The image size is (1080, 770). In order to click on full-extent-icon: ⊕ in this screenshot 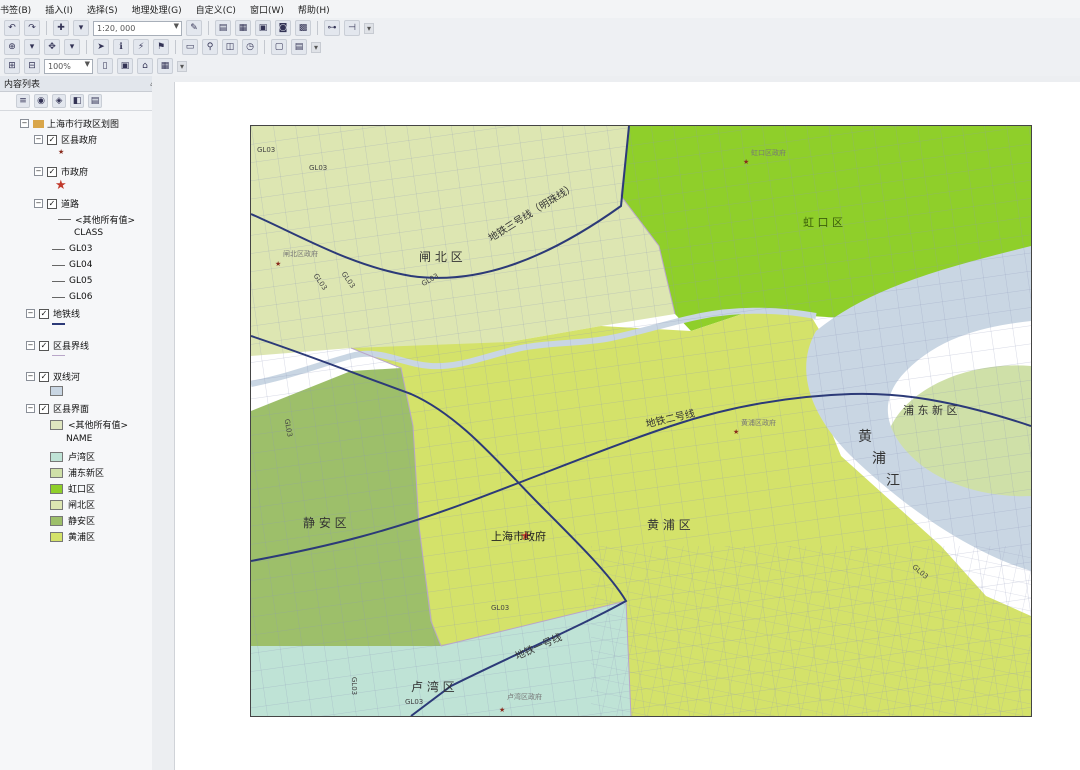, I will do `click(12, 47)`.